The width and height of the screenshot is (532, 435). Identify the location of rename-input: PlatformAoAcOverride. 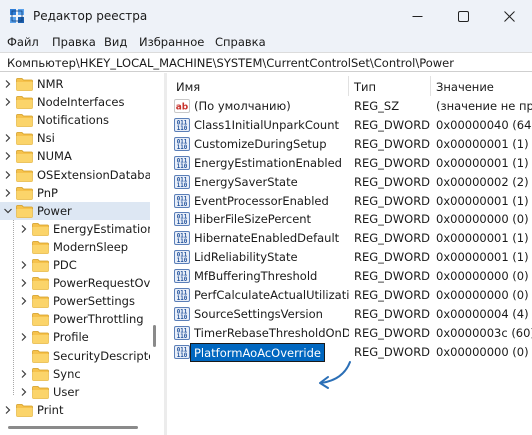
(257, 352).